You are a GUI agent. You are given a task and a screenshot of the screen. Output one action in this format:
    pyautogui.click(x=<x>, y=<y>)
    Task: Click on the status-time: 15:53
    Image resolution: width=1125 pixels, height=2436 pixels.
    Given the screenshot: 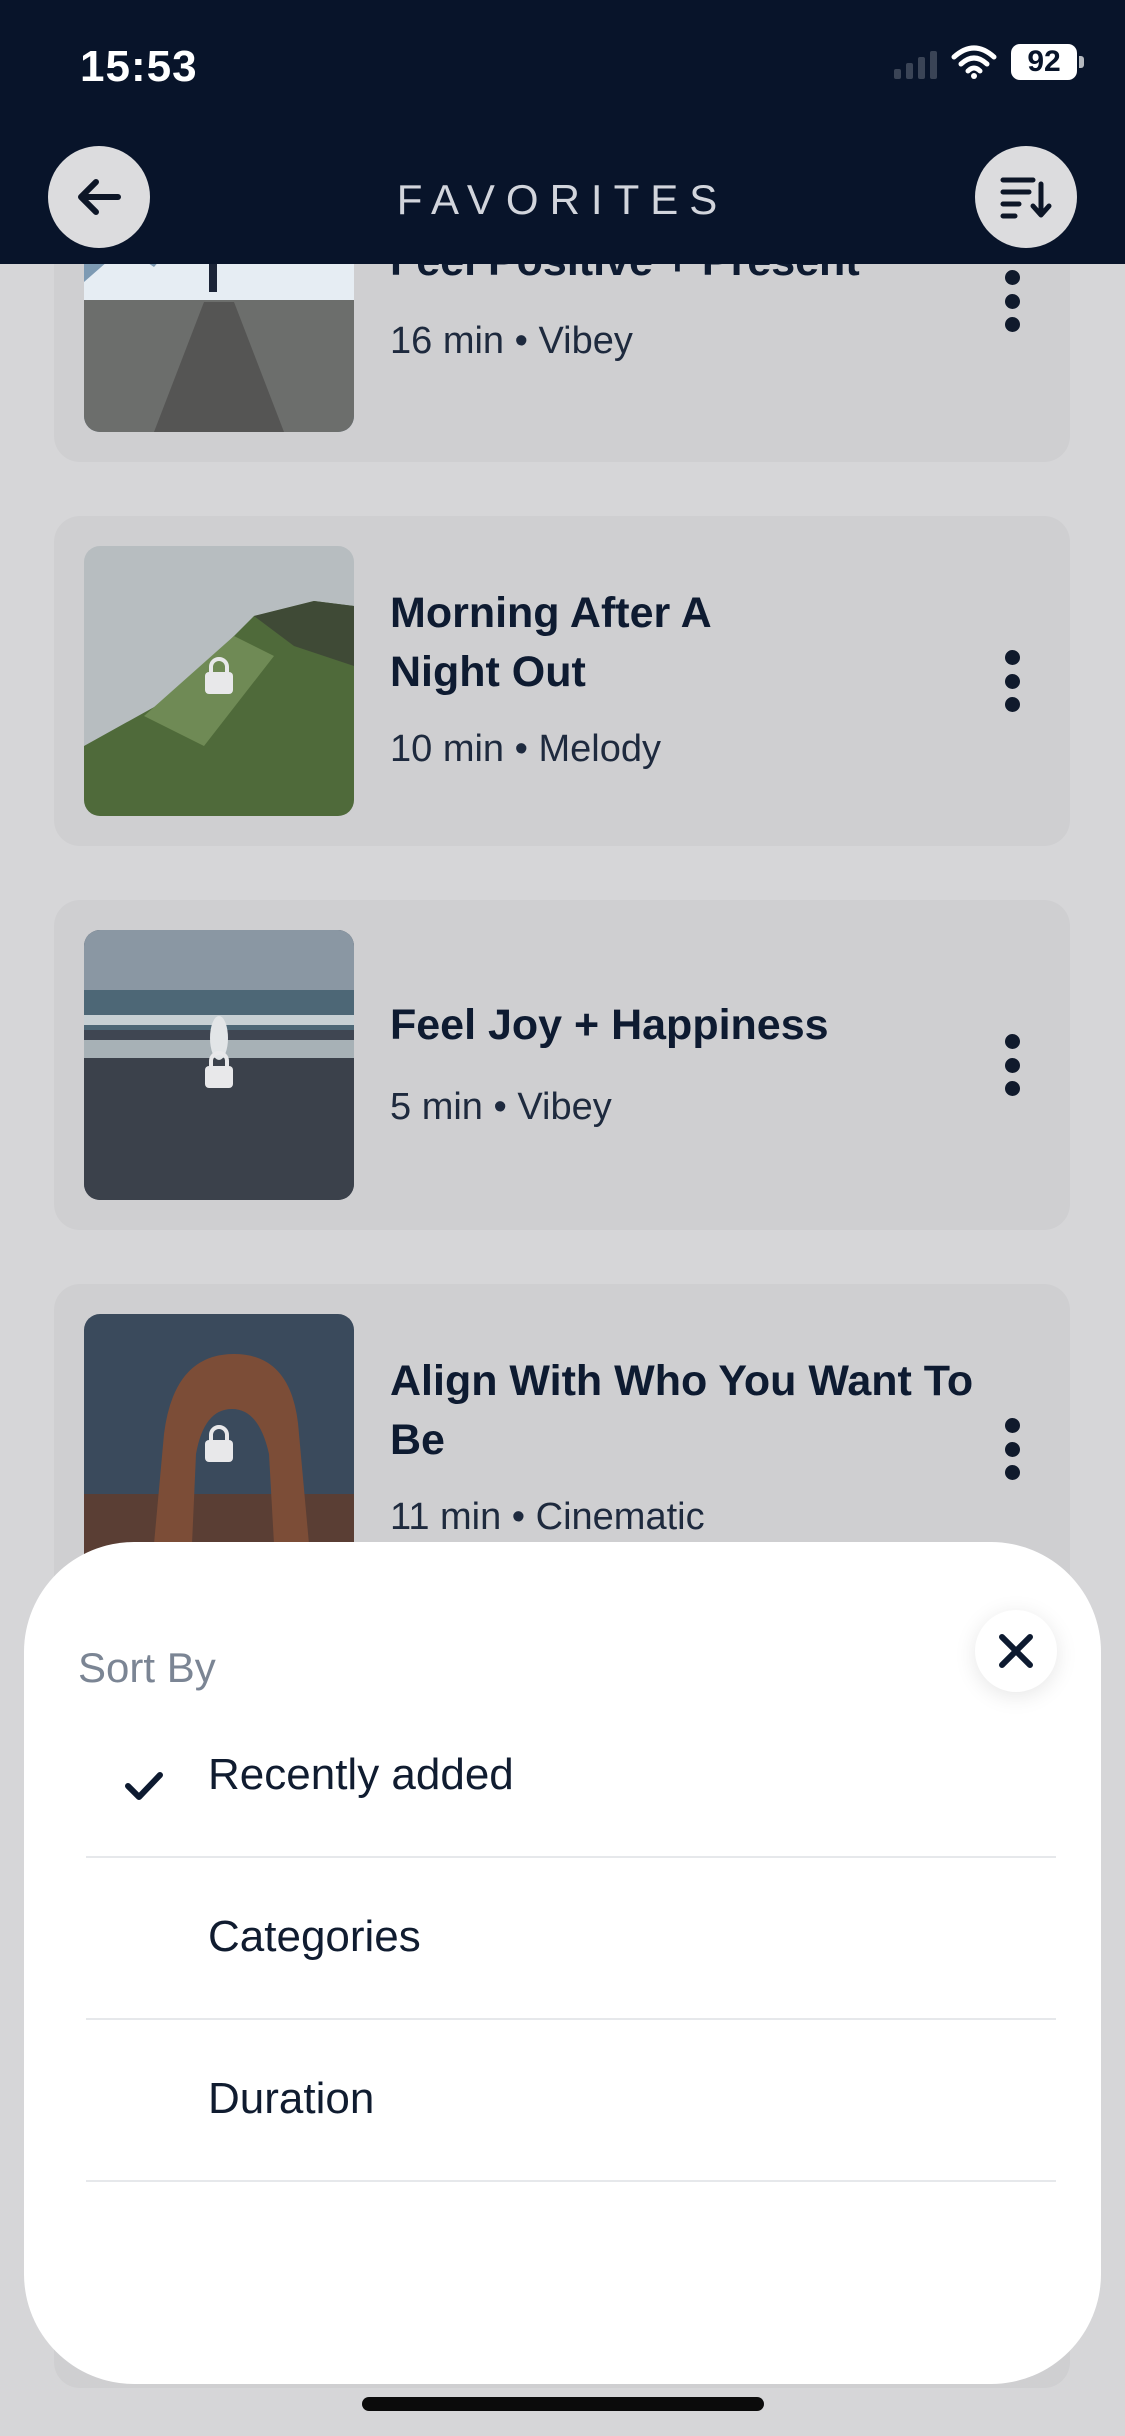 What is the action you would take?
    pyautogui.click(x=139, y=66)
    